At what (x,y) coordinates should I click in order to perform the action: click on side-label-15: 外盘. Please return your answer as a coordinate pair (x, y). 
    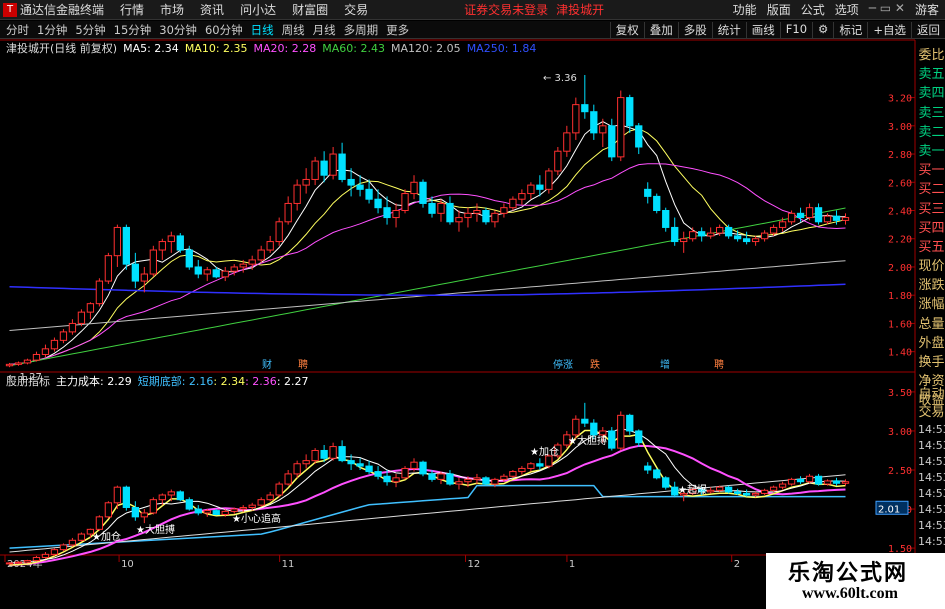
    Looking at the image, I should click on (931, 343).